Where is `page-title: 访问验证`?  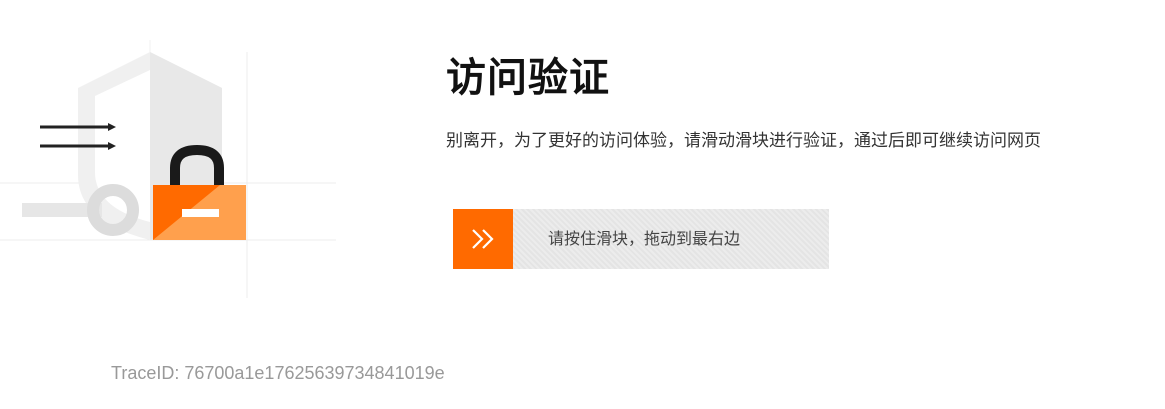 page-title: 访问验证 is located at coordinates (528, 78).